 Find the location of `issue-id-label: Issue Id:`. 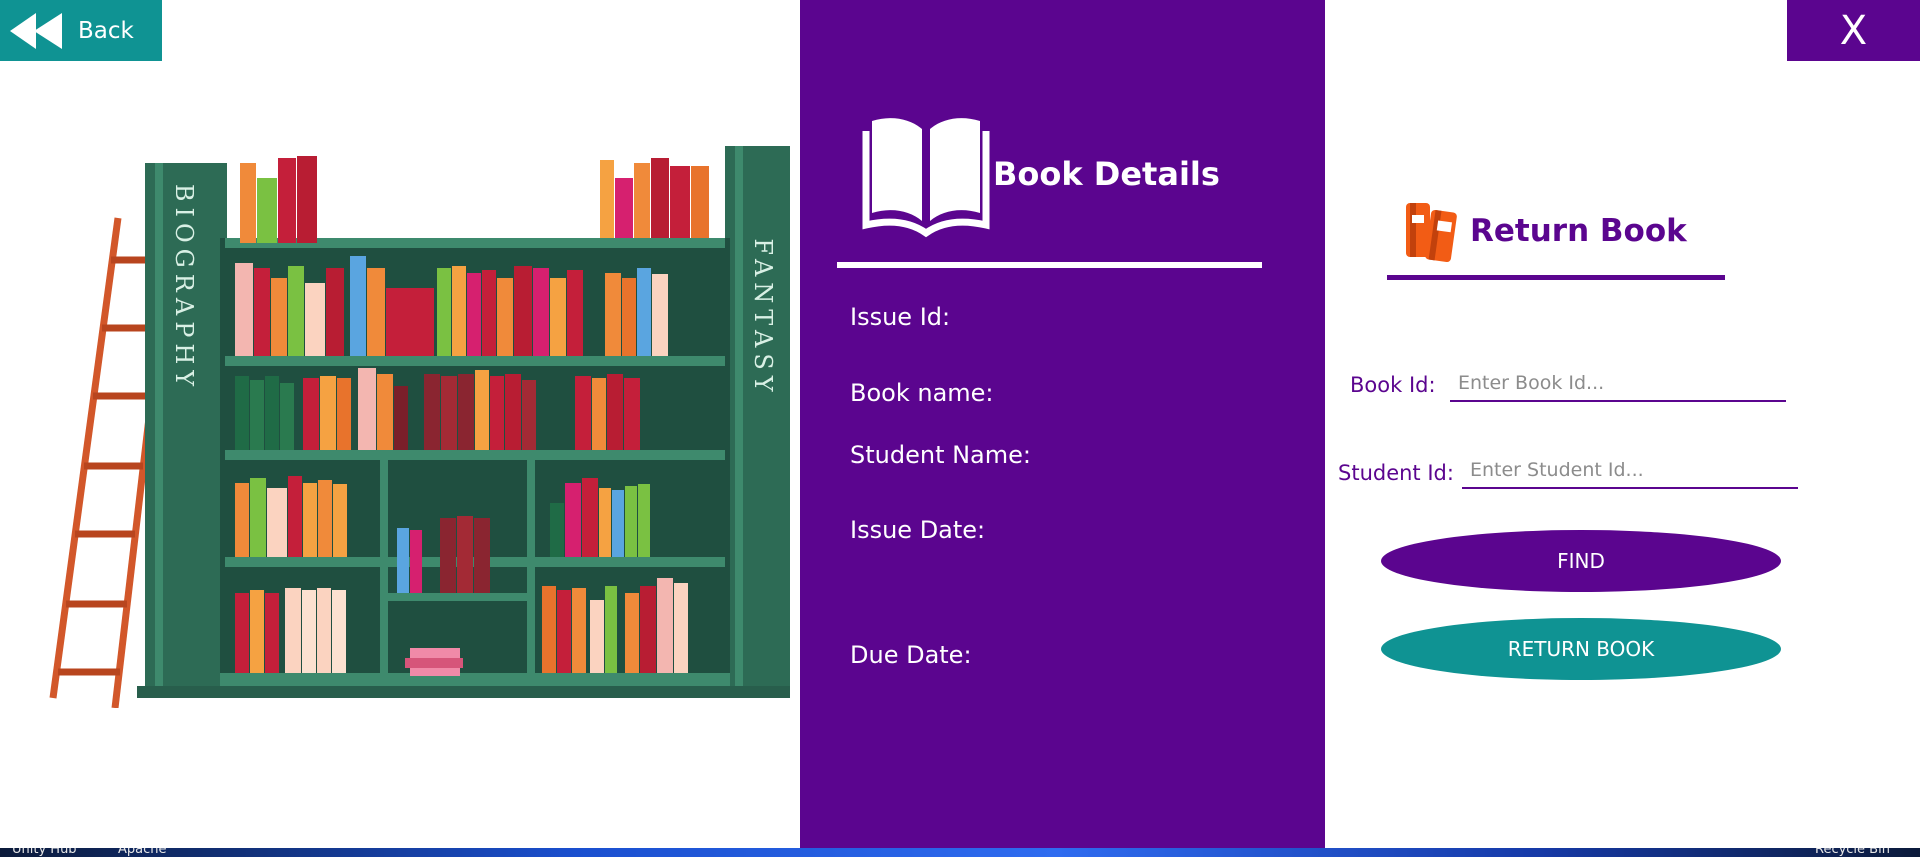

issue-id-label: Issue Id: is located at coordinates (900, 317).